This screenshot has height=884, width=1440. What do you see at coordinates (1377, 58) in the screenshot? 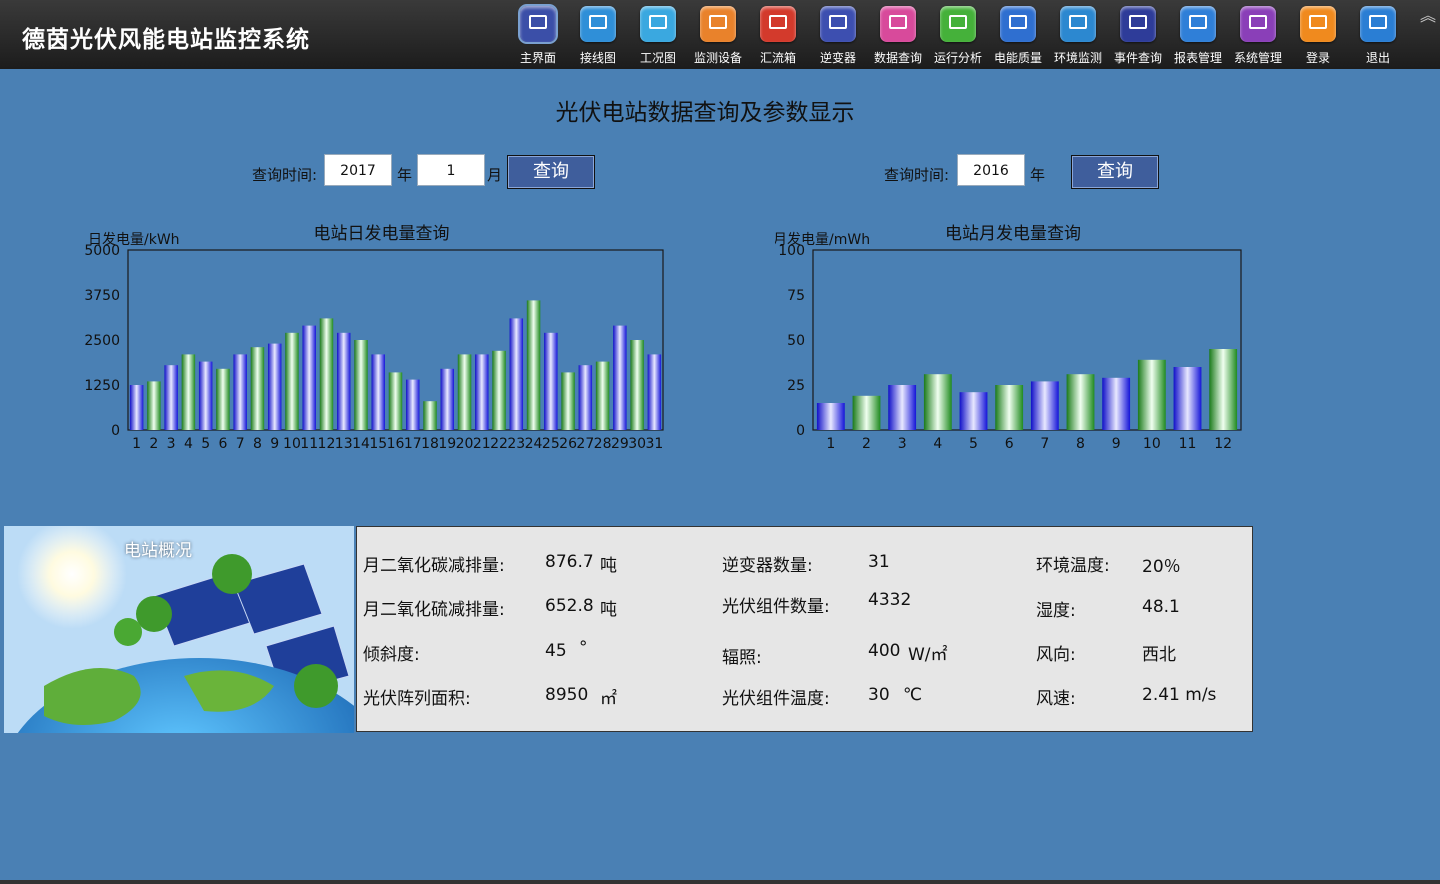
I see `nav-label: 退出` at bounding box center [1377, 58].